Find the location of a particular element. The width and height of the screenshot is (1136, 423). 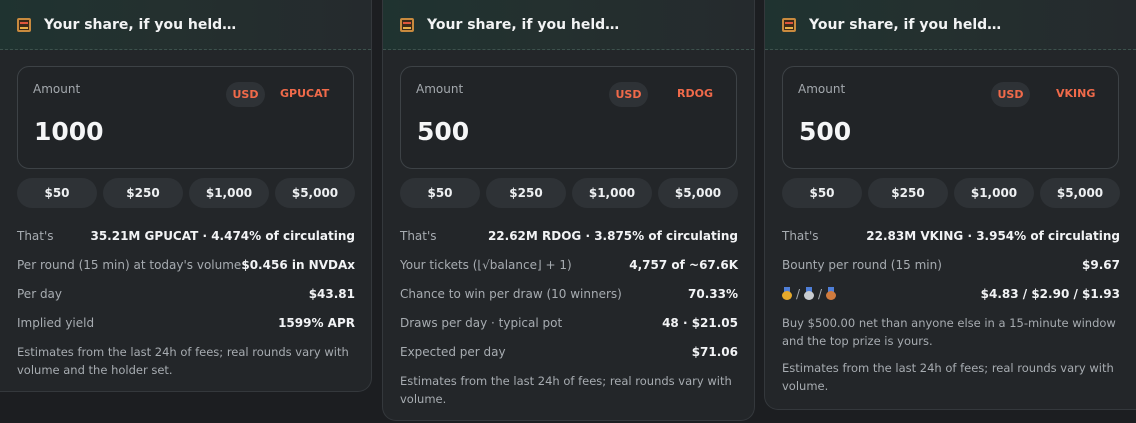

stat-label: Expected per day is located at coordinates (453, 351).